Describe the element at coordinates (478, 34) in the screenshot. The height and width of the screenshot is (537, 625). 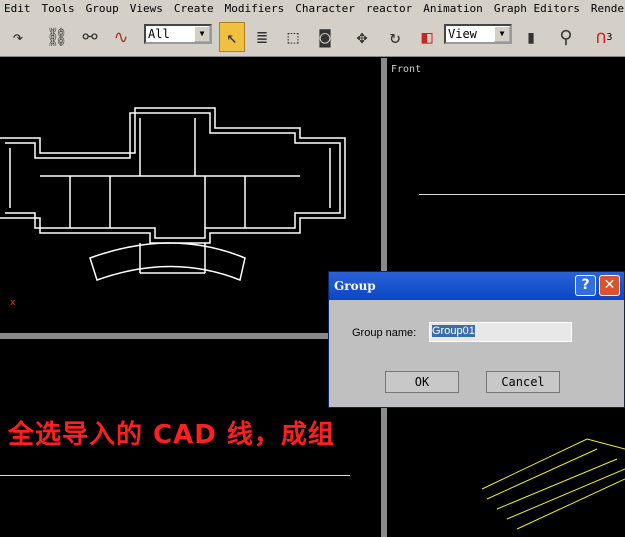
I see `reference-coord-dropdown: View ▼` at that location.